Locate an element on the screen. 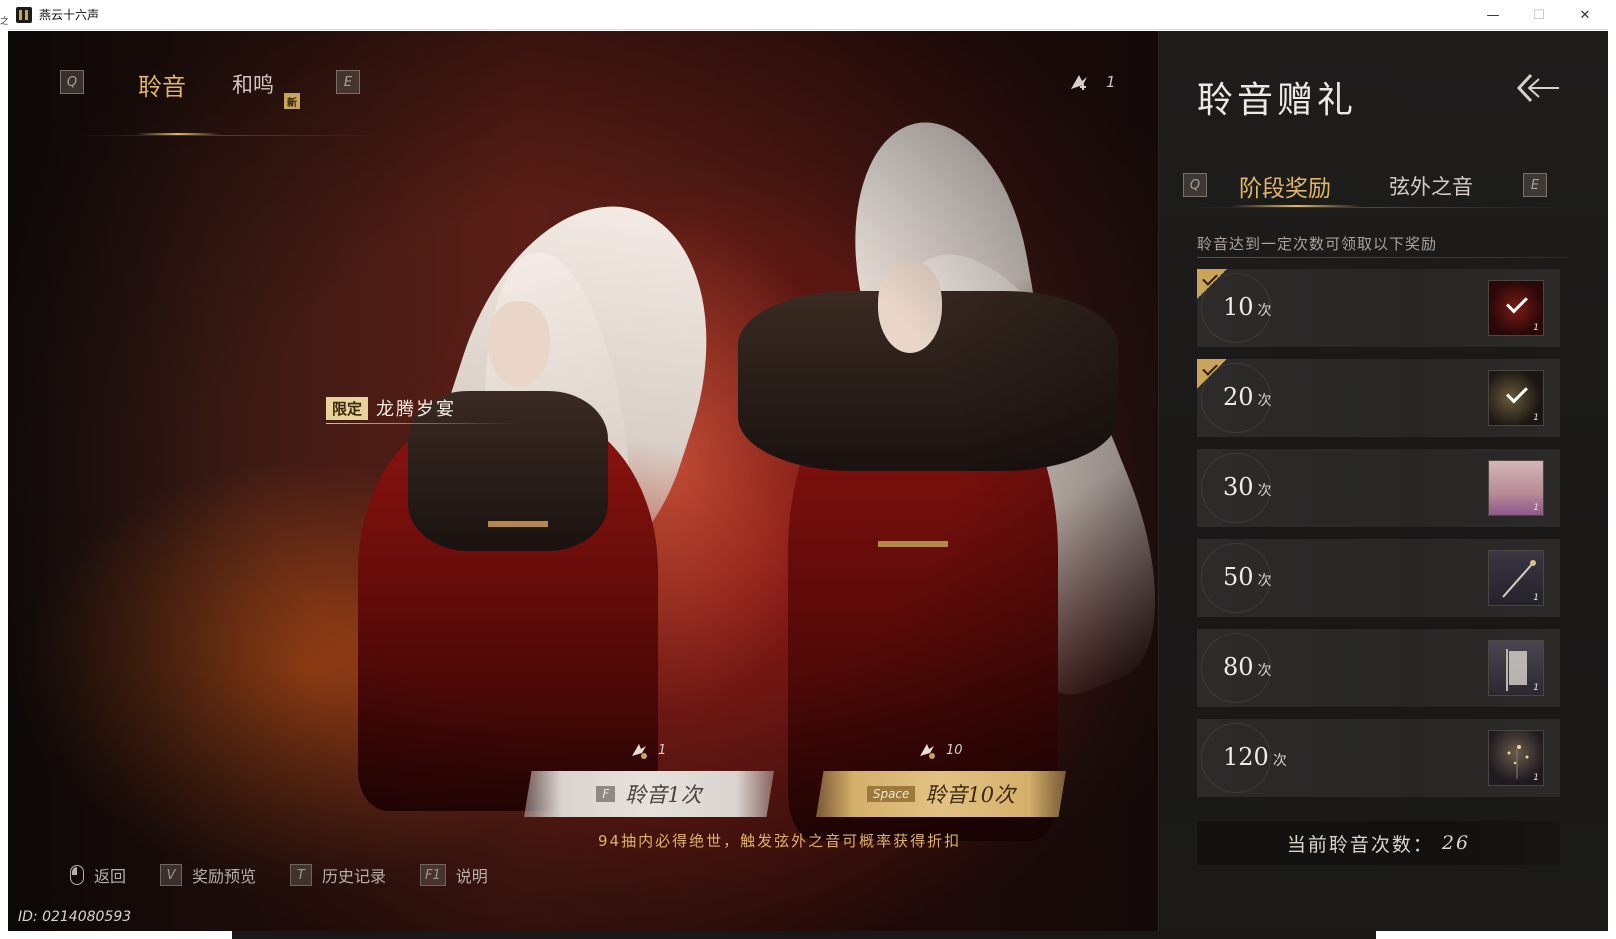  subtab-active-underline is located at coordinates (1296, 206).